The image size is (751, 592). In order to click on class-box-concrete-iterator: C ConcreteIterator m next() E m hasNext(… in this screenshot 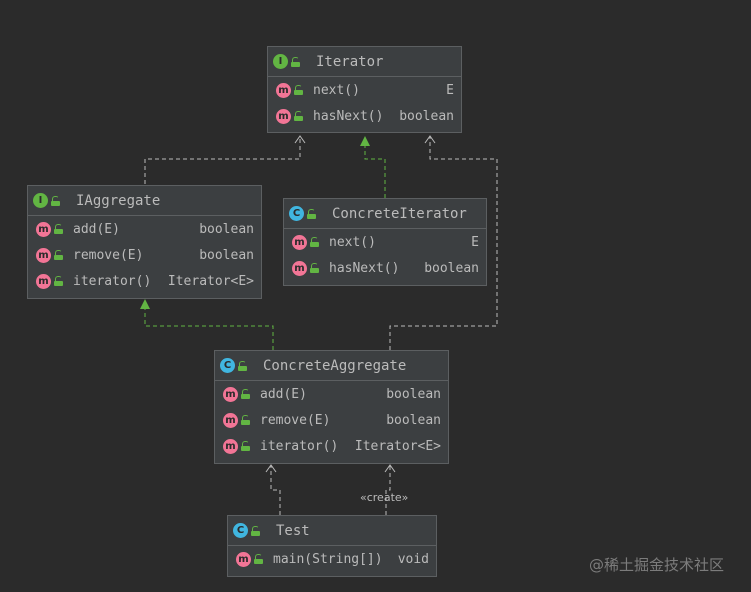, I will do `click(385, 242)`.